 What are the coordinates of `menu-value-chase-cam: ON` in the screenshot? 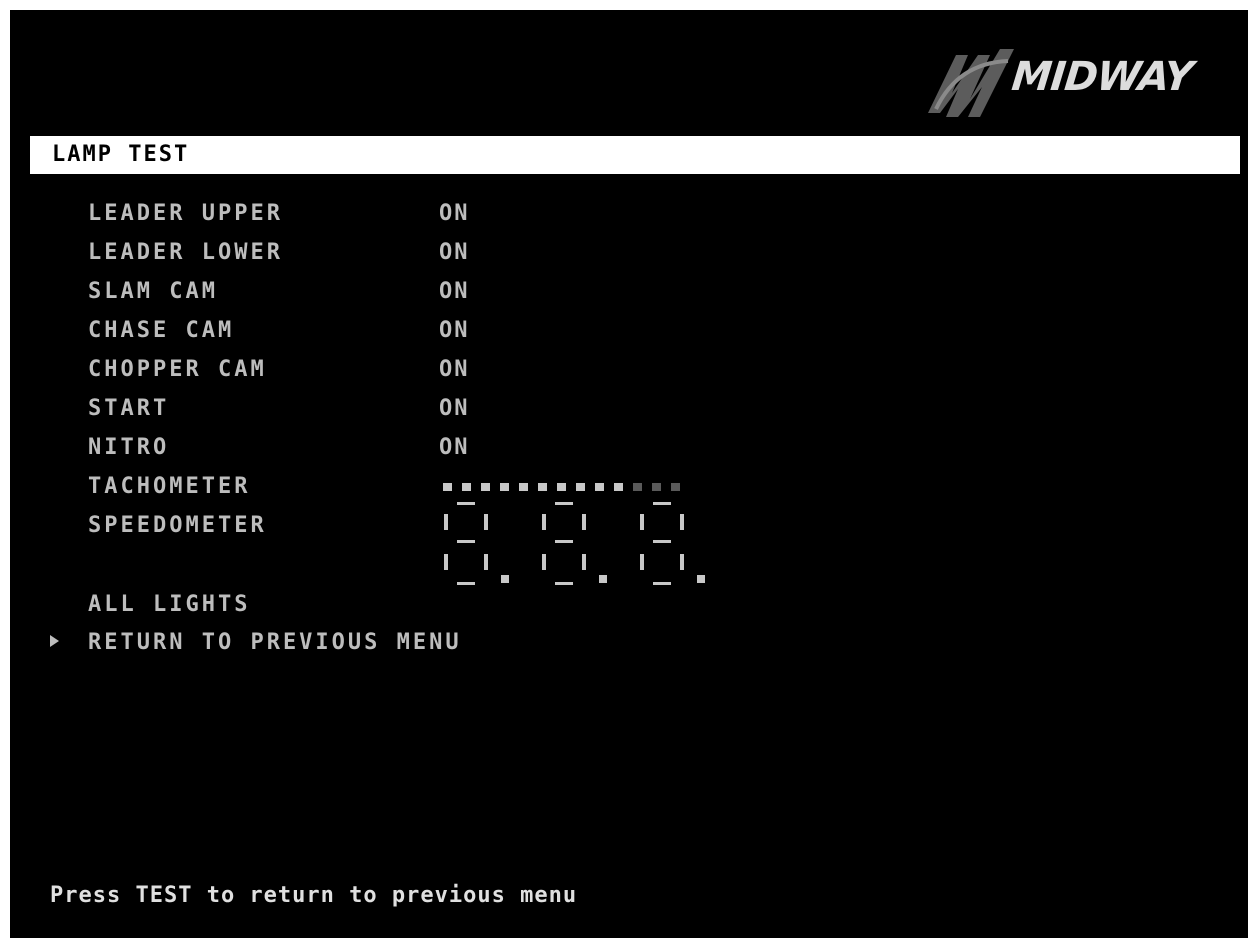 It's located at (454, 330).